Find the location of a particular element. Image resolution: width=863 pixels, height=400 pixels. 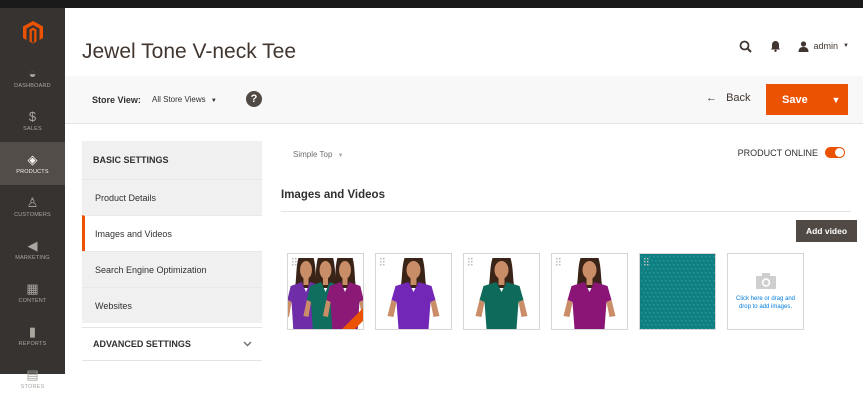

megaphone-icon: ◀ is located at coordinates (32, 245).